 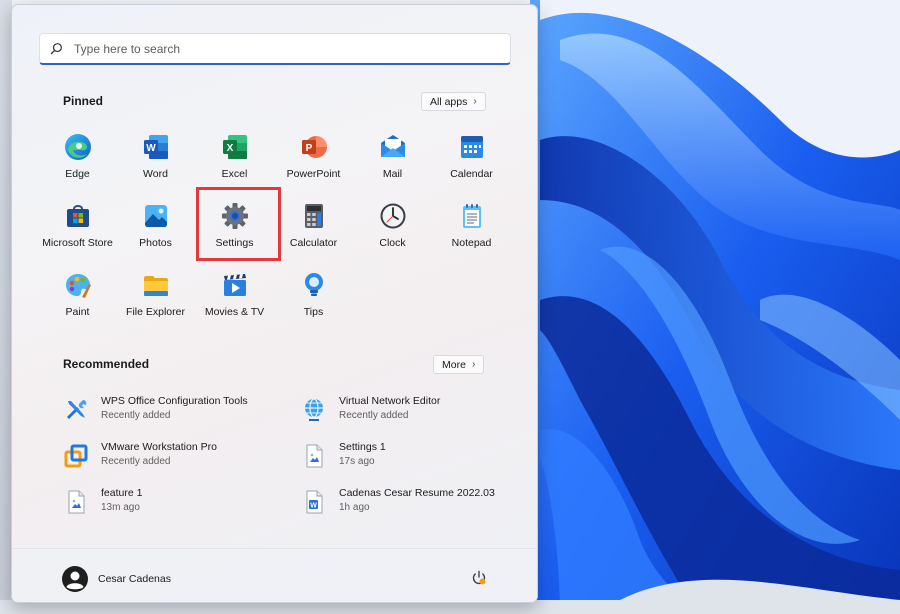 What do you see at coordinates (314, 409) in the screenshot?
I see `globe-icon` at bounding box center [314, 409].